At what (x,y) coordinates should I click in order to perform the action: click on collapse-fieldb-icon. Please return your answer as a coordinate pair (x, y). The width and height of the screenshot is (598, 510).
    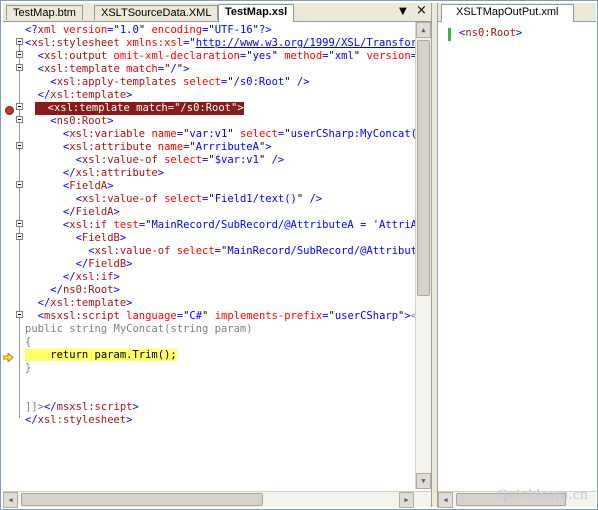
    Looking at the image, I should click on (19, 236).